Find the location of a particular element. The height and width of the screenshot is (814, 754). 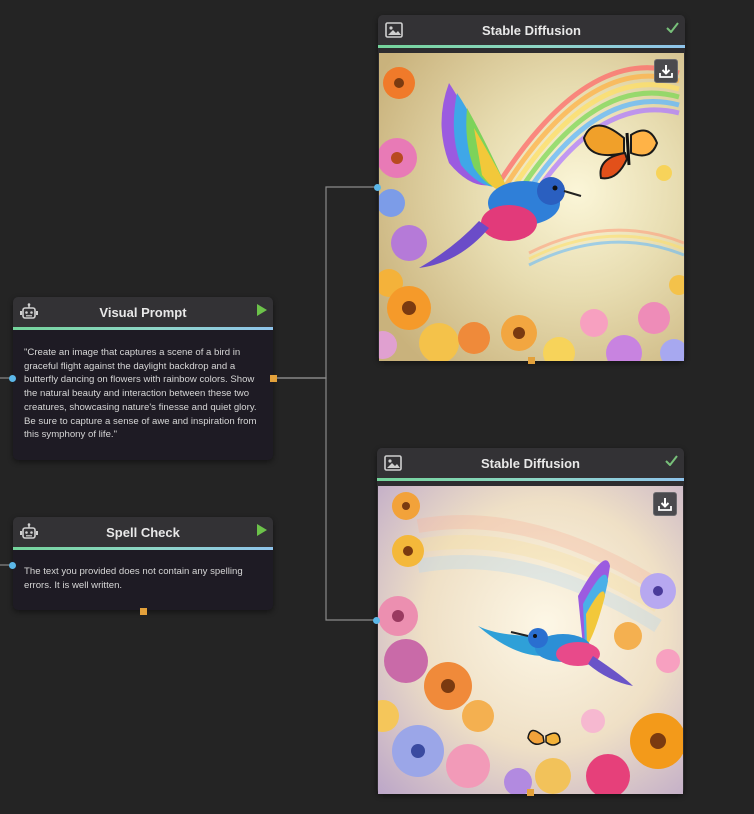

stable-diffusion-1-accent-bar is located at coordinates (531, 46).